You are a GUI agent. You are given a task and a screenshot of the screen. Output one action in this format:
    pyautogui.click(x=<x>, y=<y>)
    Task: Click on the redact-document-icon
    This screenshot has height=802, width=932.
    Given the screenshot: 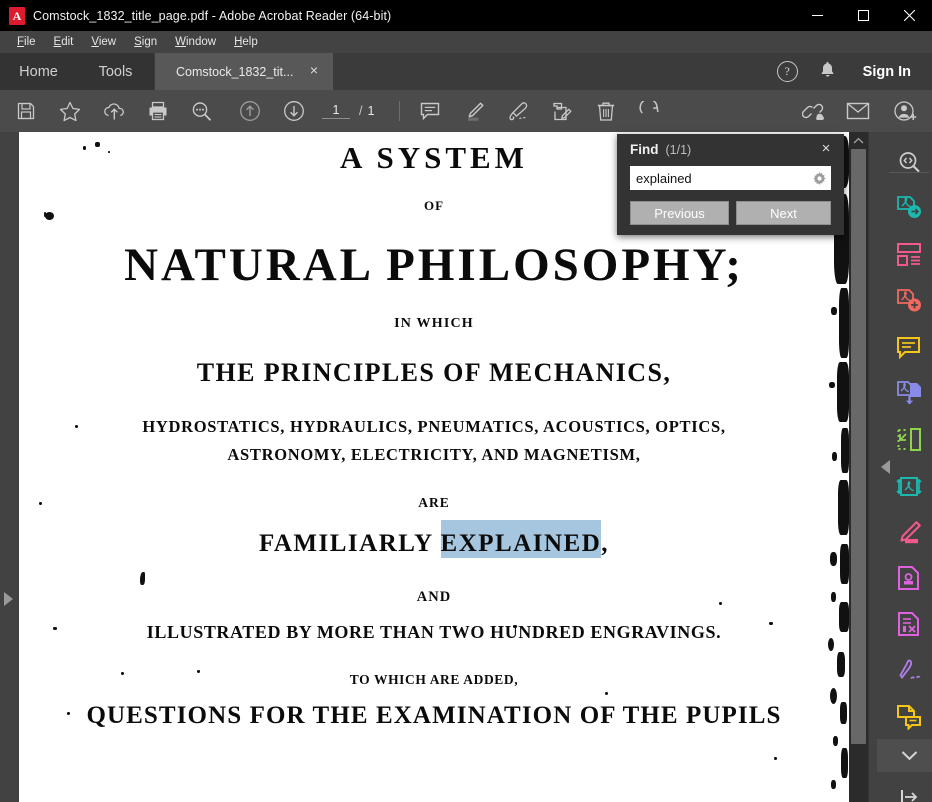 What is the action you would take?
    pyautogui.click(x=904, y=624)
    